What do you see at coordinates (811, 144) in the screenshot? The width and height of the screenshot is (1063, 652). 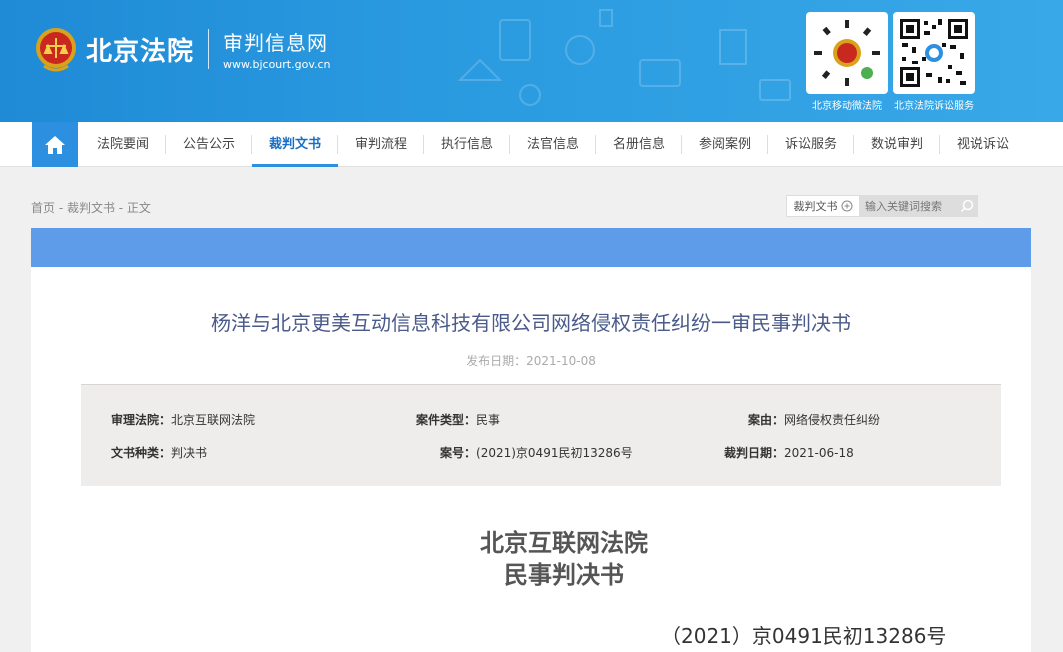 I see `nav-item-litigation-service: 诉讼服务` at bounding box center [811, 144].